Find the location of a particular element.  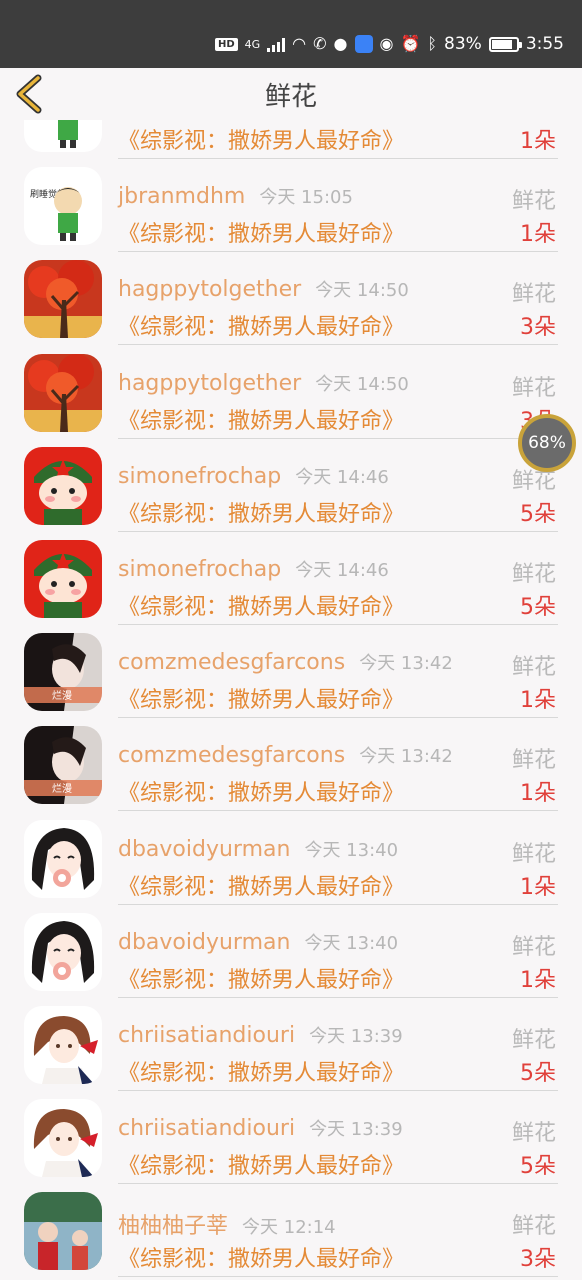

user-name: jbranmdhm 今天 15:05 is located at coordinates (235, 196).